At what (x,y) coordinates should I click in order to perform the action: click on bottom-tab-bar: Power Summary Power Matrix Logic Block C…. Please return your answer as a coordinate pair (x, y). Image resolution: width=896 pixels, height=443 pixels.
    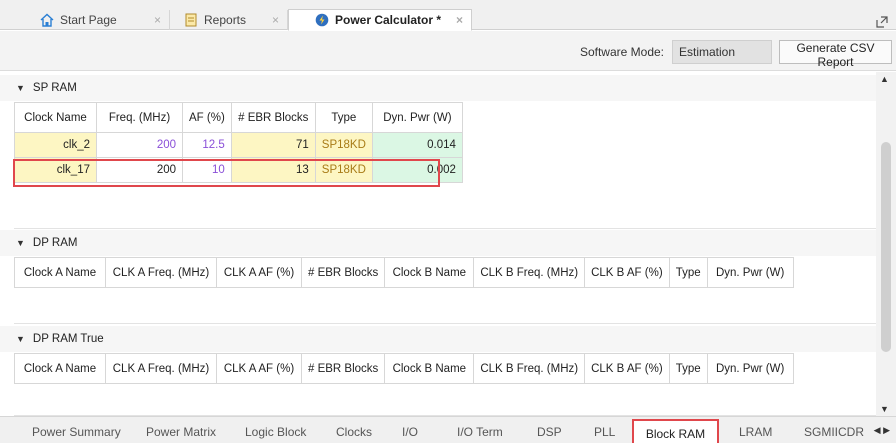
    Looking at the image, I should click on (448, 429).